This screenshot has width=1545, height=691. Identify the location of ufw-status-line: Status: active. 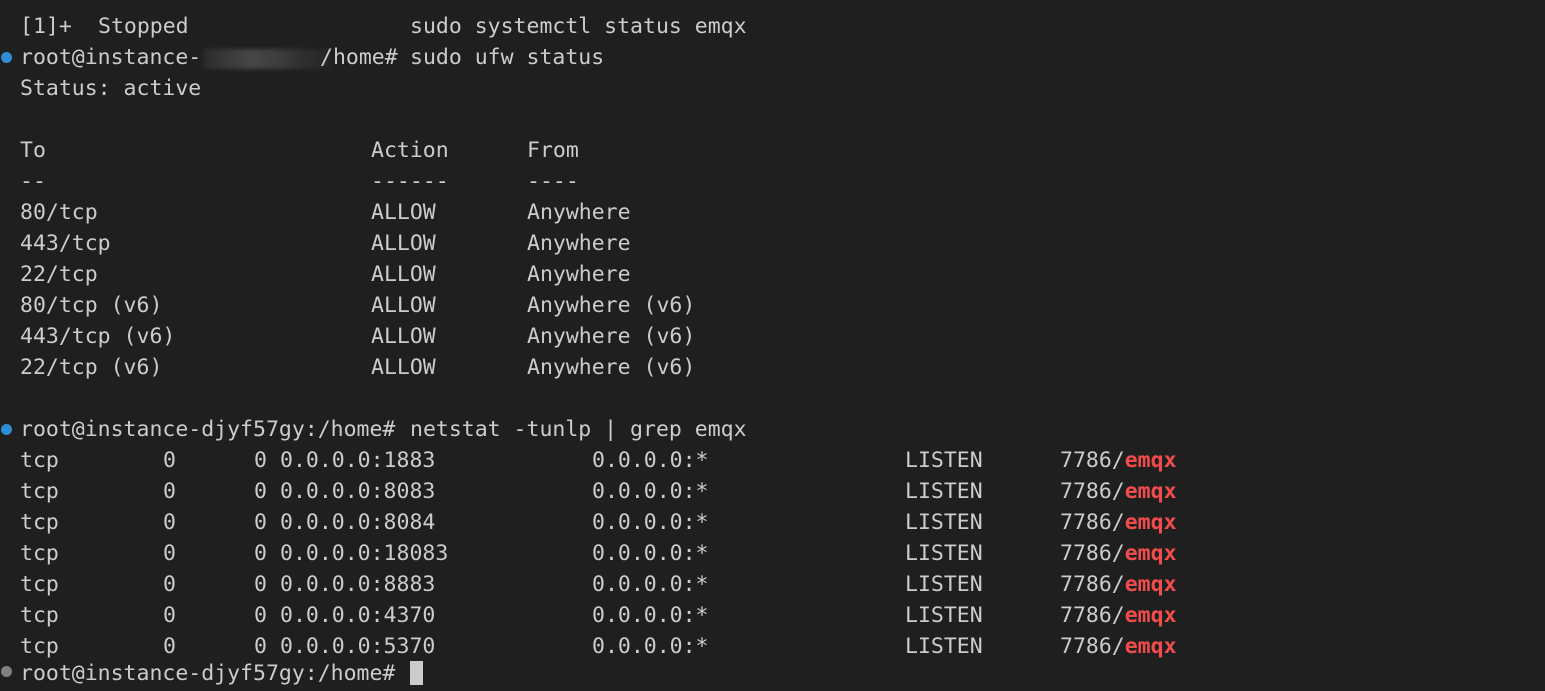
(772, 88).